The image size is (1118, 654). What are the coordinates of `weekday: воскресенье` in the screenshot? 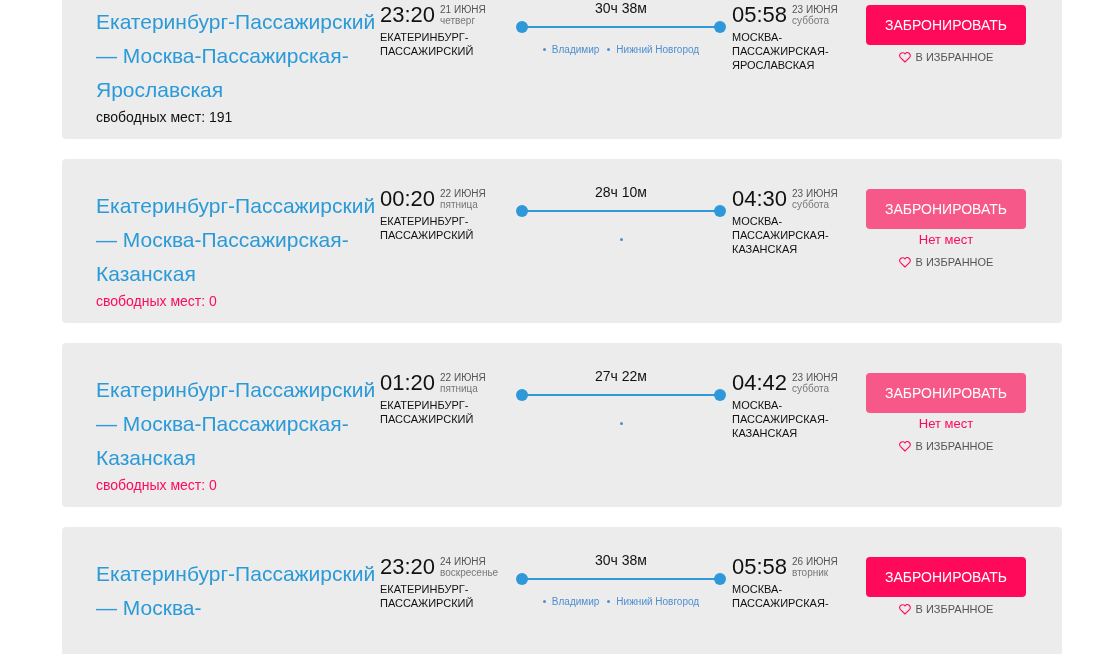 It's located at (469, 572).